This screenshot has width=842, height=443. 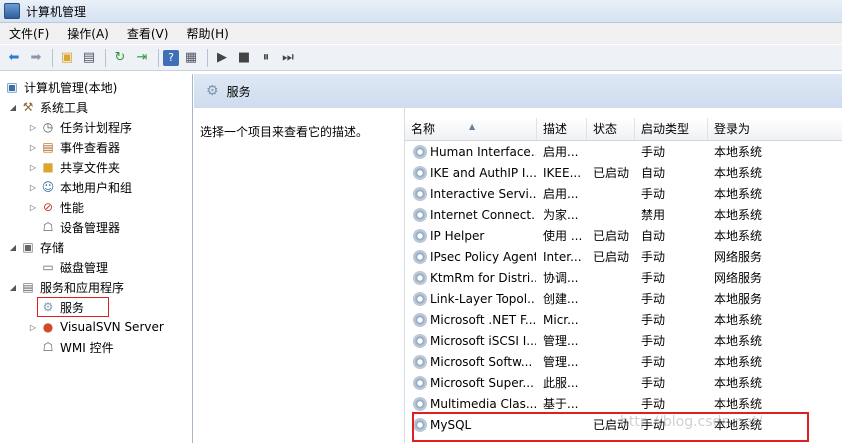 I want to click on service-status-cell: 已启动, so click(x=611, y=257).